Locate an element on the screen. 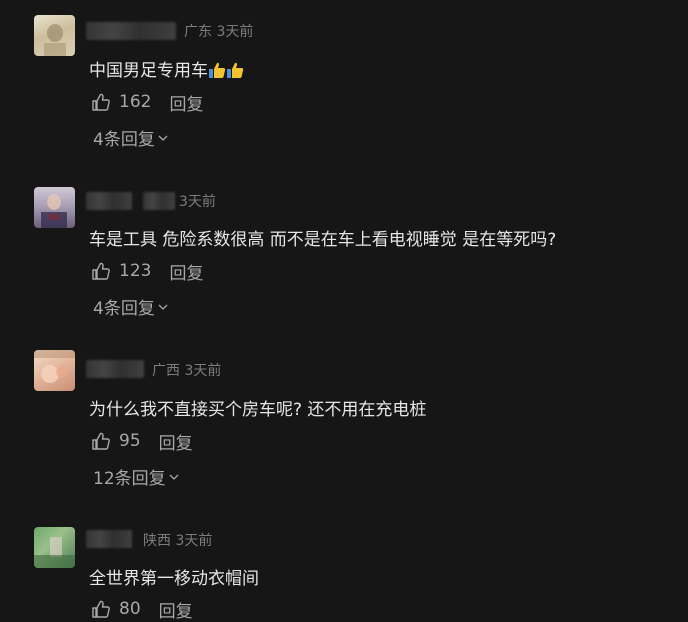 The width and height of the screenshot is (688, 622). replies-count: 12条回复 is located at coordinates (129, 479).